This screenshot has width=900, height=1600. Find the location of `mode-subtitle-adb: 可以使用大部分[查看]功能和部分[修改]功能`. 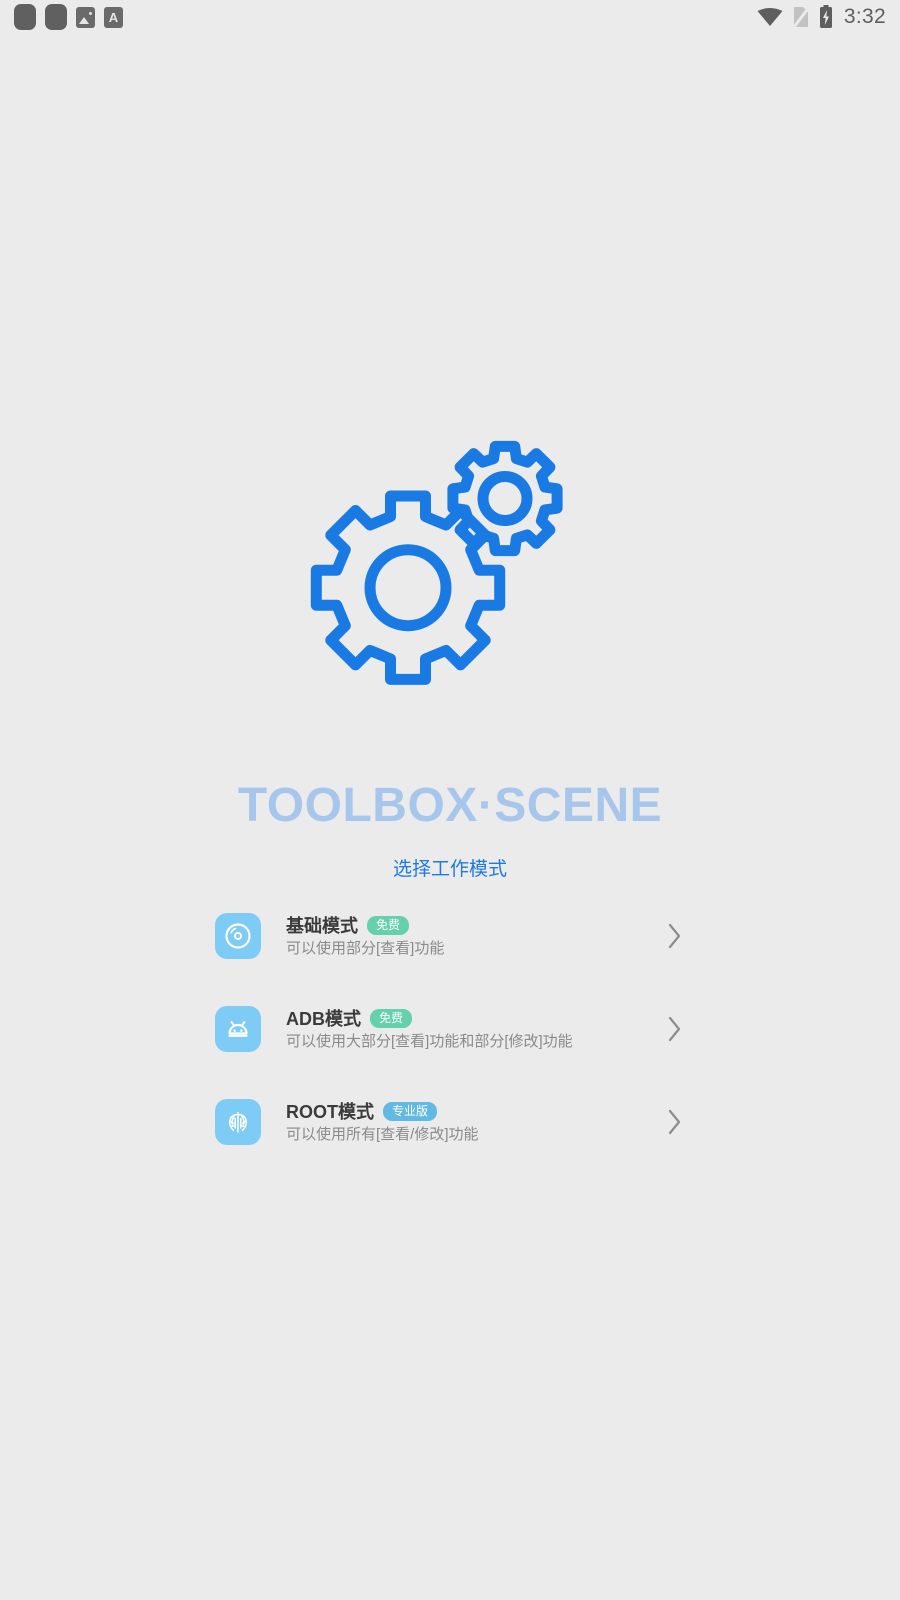

mode-subtitle-adb: 可以使用大部分[查看]功能和部分[修改]功能 is located at coordinates (429, 1041).